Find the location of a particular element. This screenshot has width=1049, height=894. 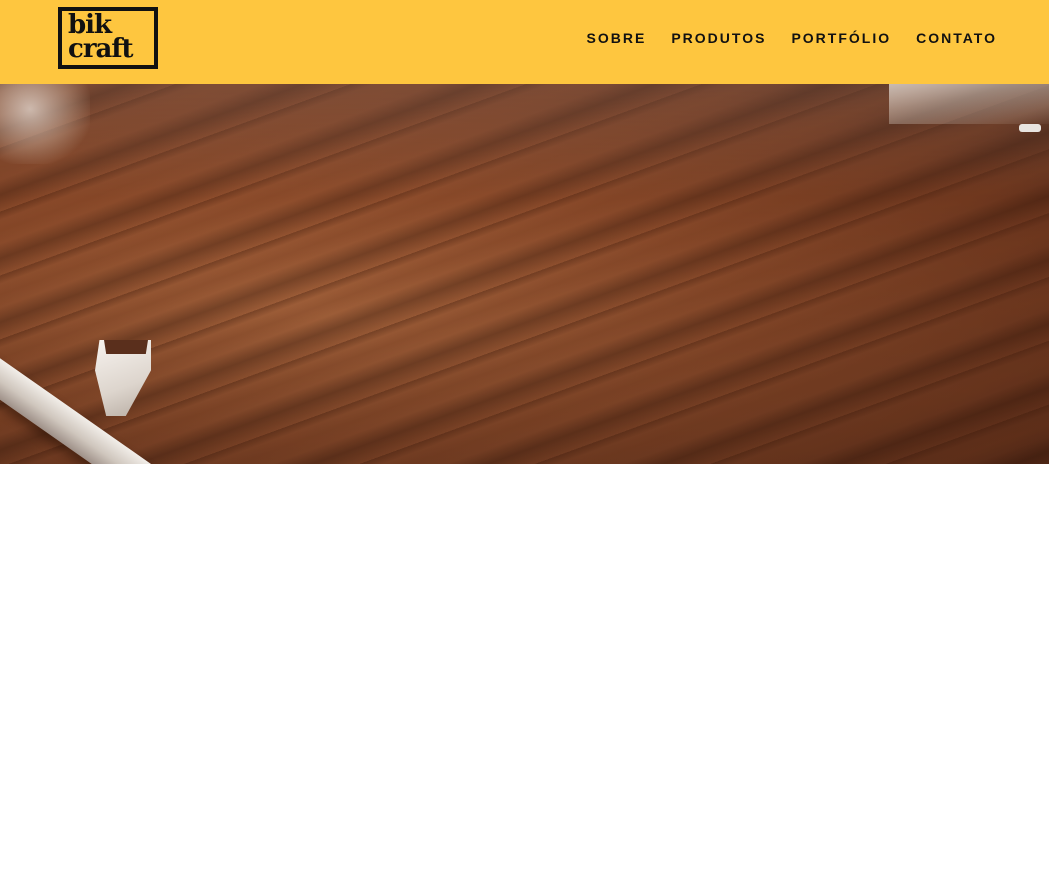

nav-link-sobre: SOBRE is located at coordinates (617, 38).